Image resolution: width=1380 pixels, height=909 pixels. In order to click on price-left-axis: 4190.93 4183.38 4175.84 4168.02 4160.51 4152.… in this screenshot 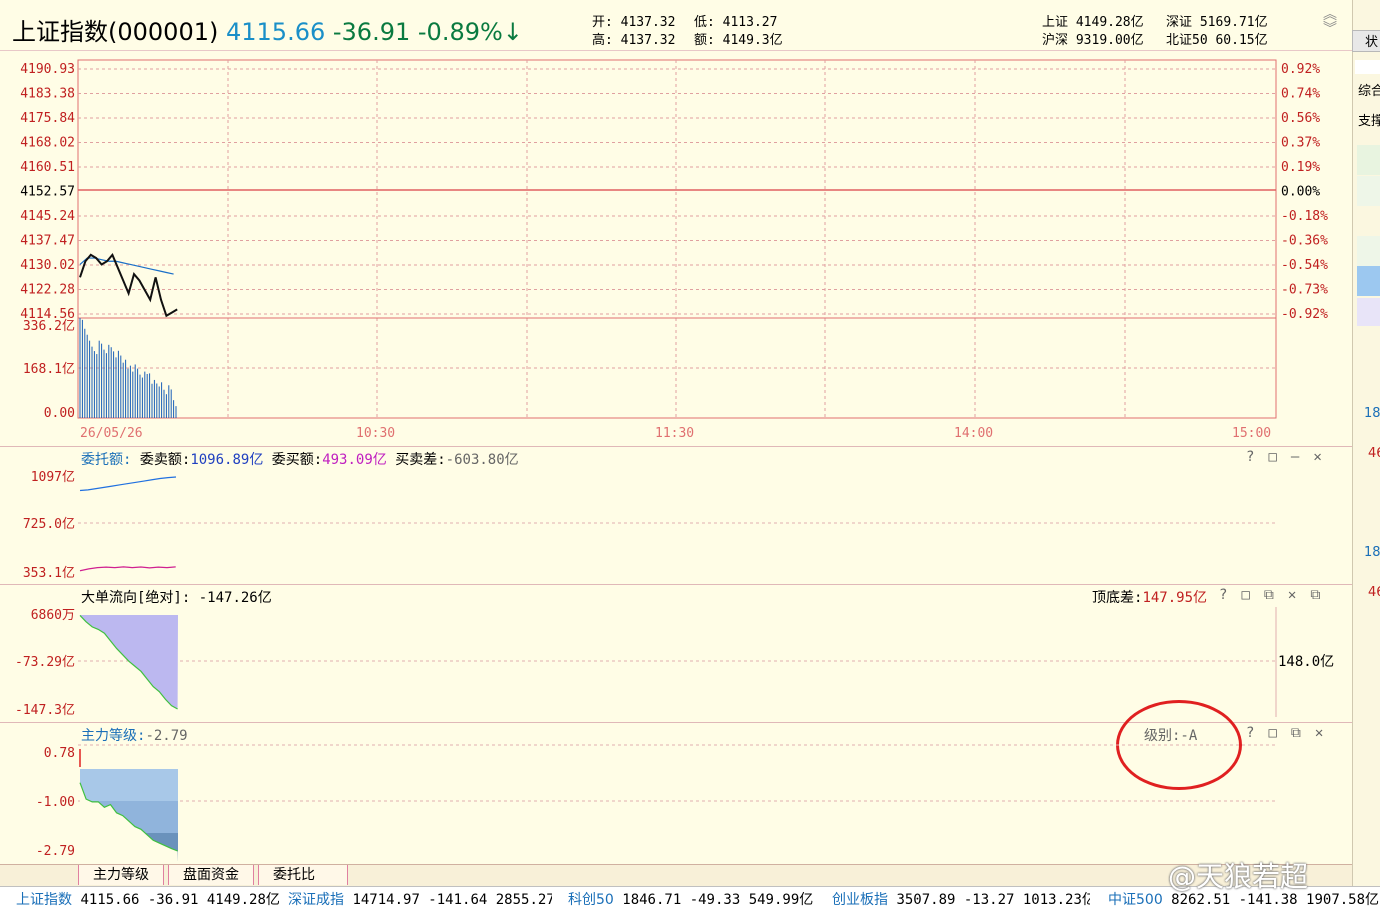, I will do `click(47, 192)`.